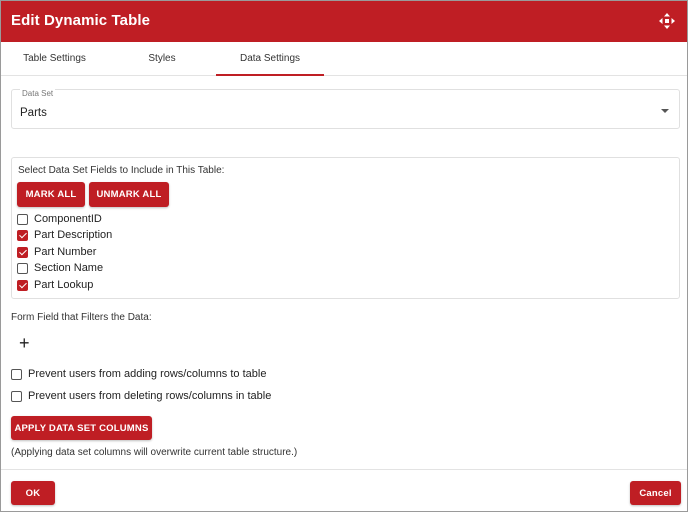 The height and width of the screenshot is (512, 688). I want to click on field-label: Section Name, so click(69, 268).